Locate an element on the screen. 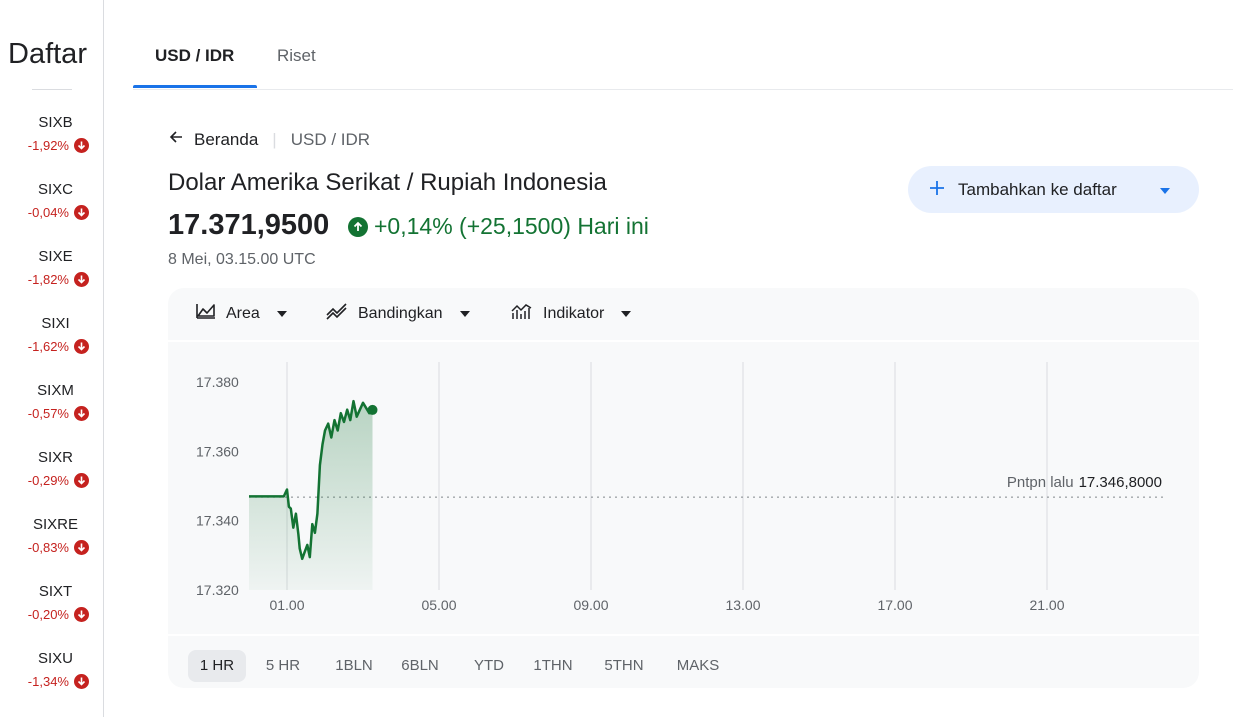 This screenshot has height=717, width=1245. page-title: Dolar Amerika Serikat / Rupiah Indonesia is located at coordinates (387, 182).